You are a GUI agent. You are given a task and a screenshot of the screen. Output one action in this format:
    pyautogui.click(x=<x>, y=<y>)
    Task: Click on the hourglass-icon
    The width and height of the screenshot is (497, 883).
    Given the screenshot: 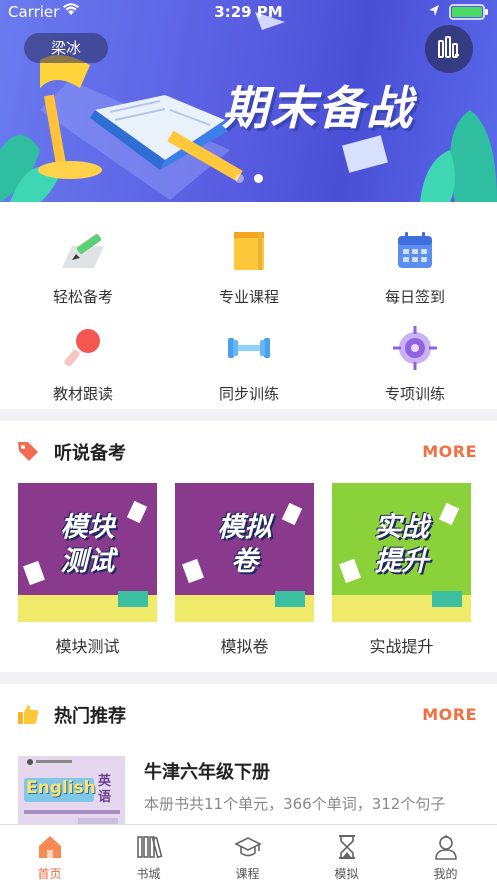 What is the action you would take?
    pyautogui.click(x=347, y=847)
    